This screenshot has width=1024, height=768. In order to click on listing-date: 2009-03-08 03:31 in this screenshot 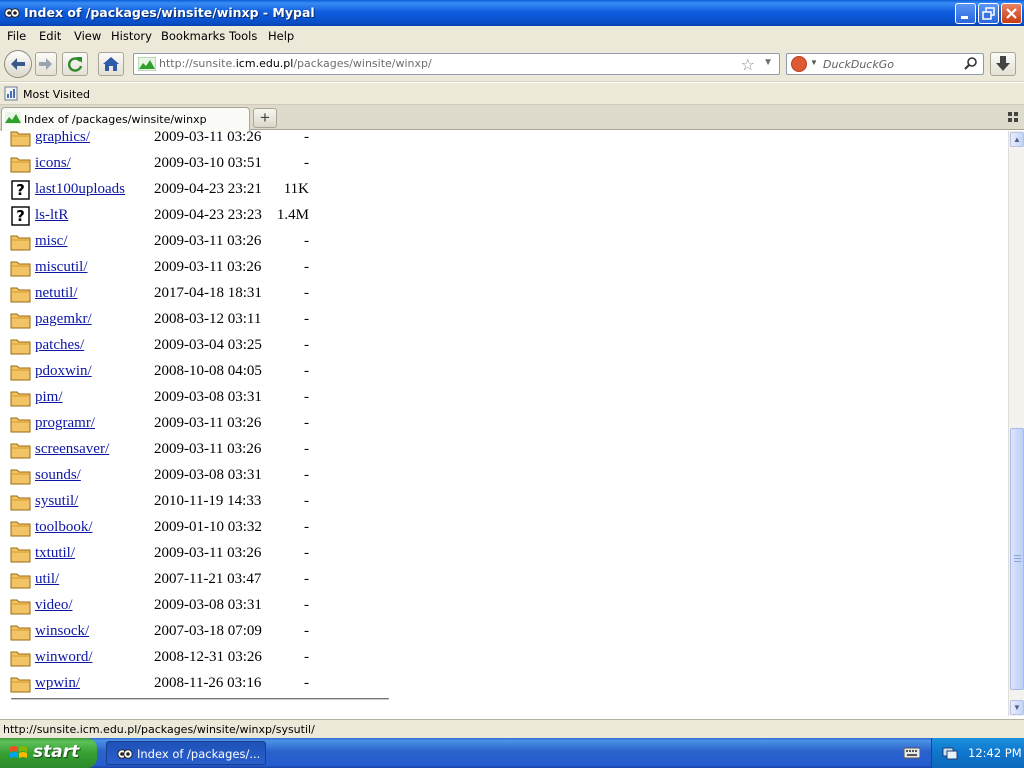, I will do `click(208, 605)`.